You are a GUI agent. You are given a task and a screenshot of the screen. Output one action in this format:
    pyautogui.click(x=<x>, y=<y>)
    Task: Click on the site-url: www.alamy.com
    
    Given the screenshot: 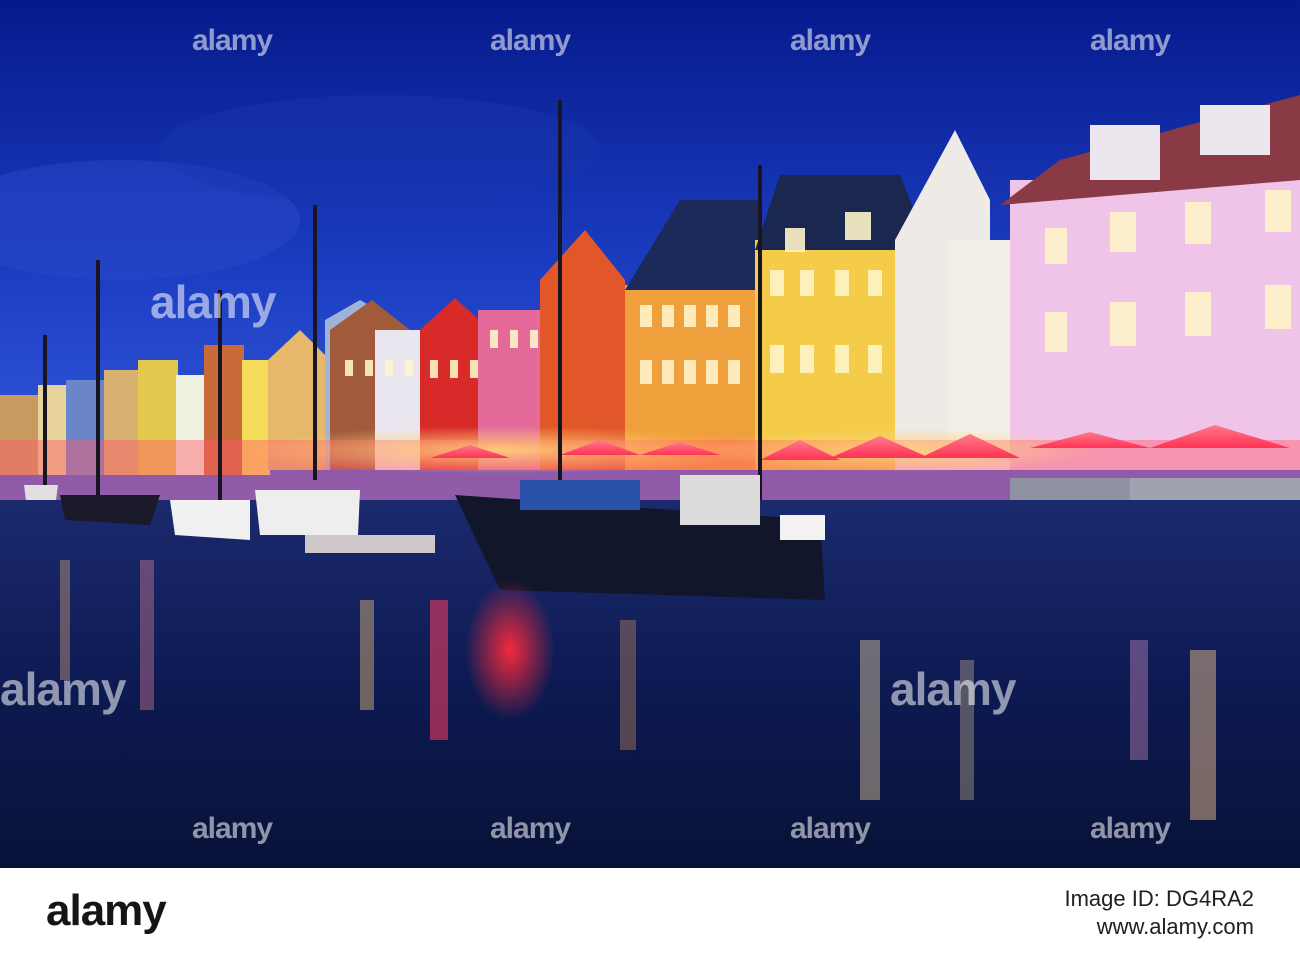 What is the action you would take?
    pyautogui.click(x=1175, y=926)
    